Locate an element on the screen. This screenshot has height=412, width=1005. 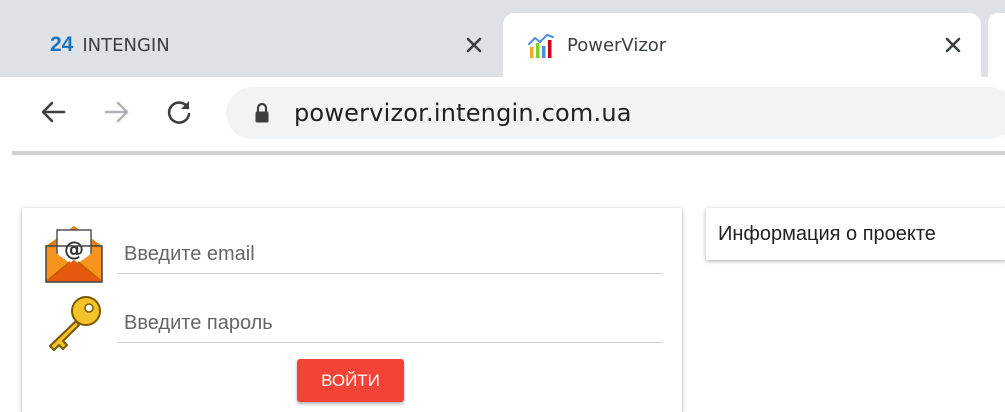
address-bar: powervizor.intengin.com.ua is located at coordinates (615, 113).